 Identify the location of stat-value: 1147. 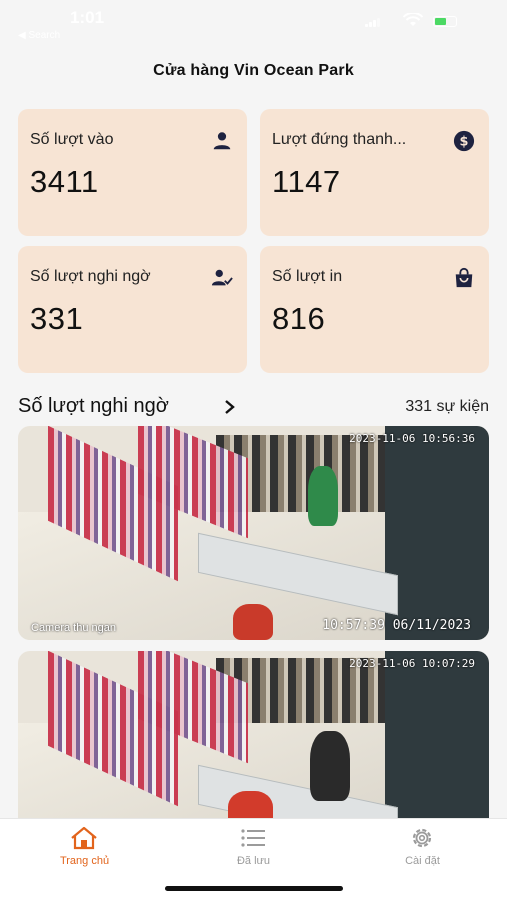
(306, 181).